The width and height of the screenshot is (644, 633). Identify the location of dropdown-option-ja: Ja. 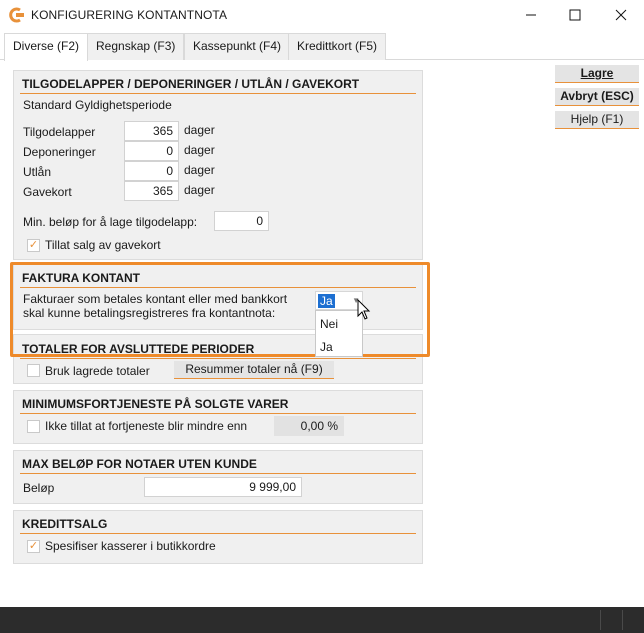
(326, 347).